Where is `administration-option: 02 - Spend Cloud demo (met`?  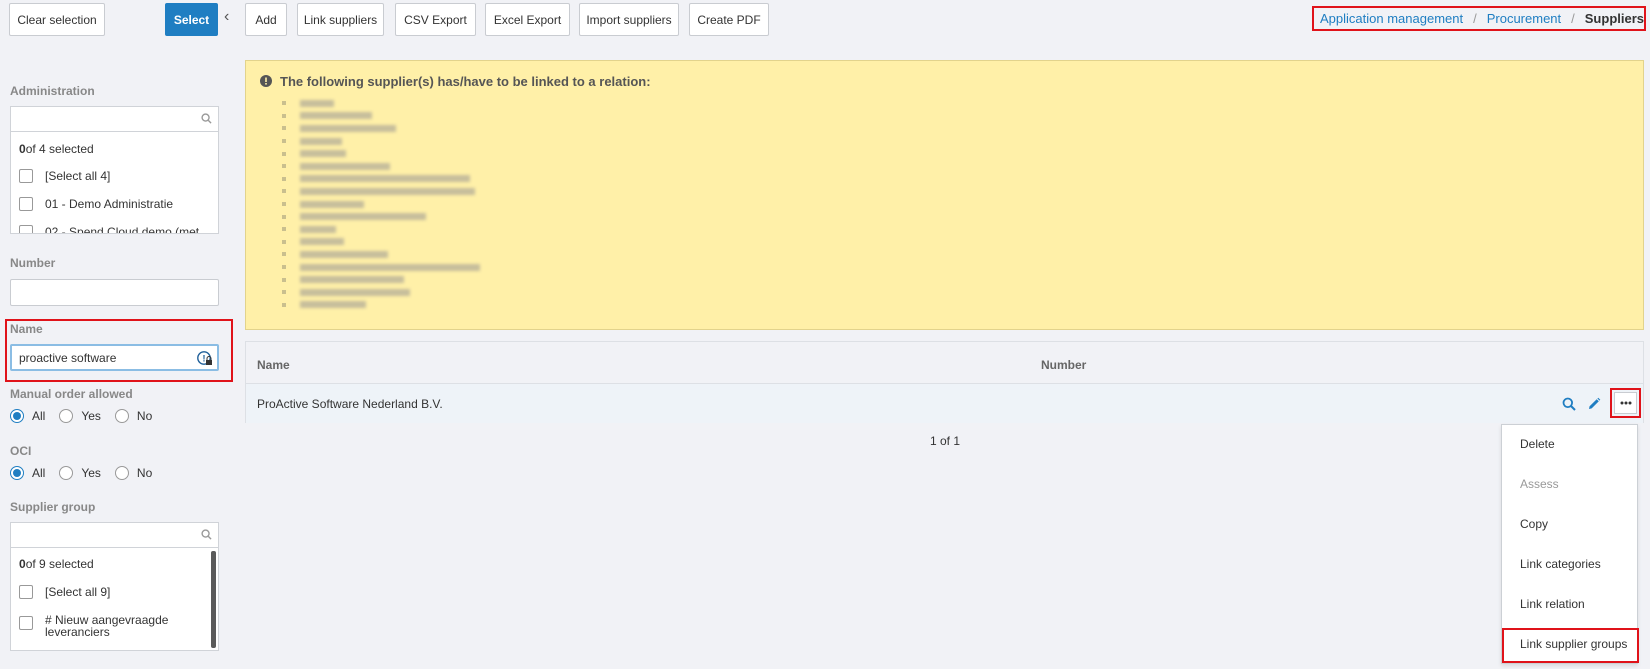 administration-option: 02 - Spend Cloud demo (met is located at coordinates (109, 229).